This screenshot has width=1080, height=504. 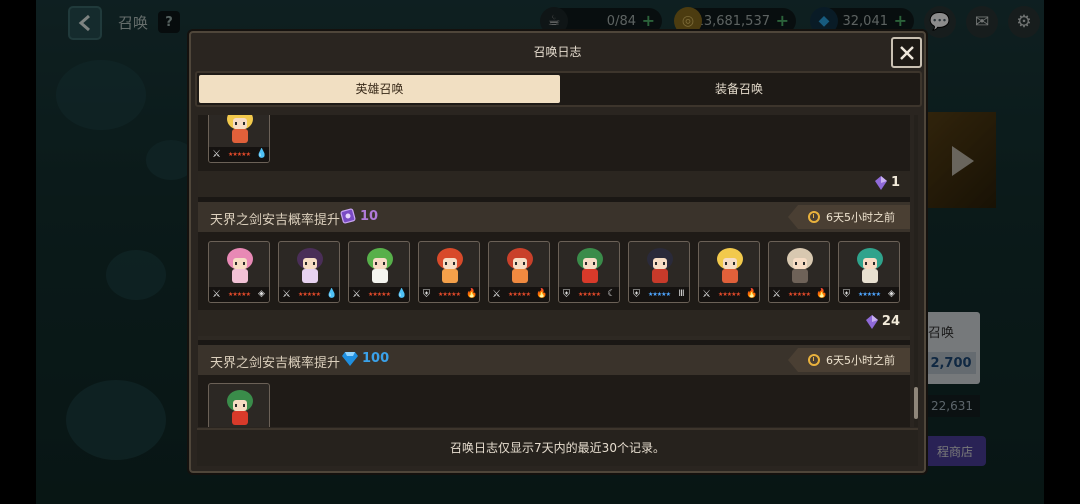 What do you see at coordinates (359, 216) in the screenshot?
I see `entry-cost: 10` at bounding box center [359, 216].